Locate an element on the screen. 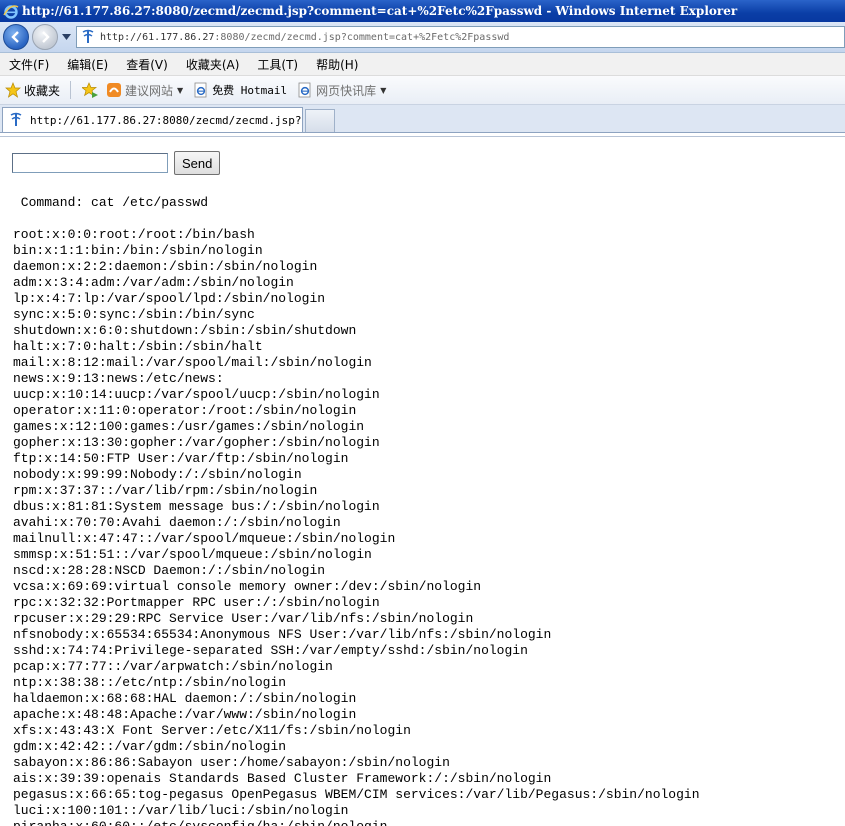 This screenshot has height=826, width=845. suggested-sites-label: 建议网站 is located at coordinates (149, 90).